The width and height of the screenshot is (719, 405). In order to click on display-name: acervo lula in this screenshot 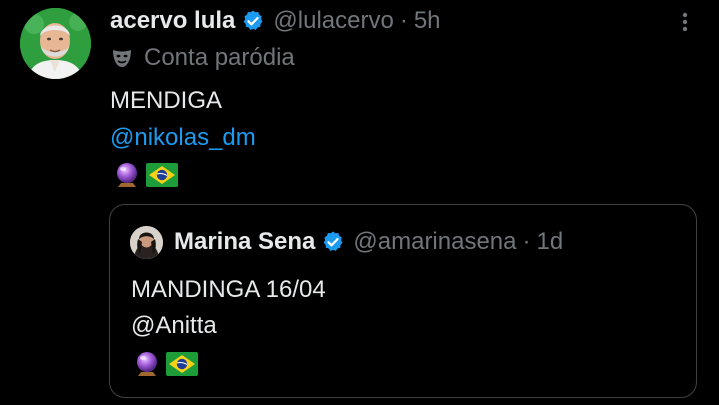, I will do `click(172, 21)`.